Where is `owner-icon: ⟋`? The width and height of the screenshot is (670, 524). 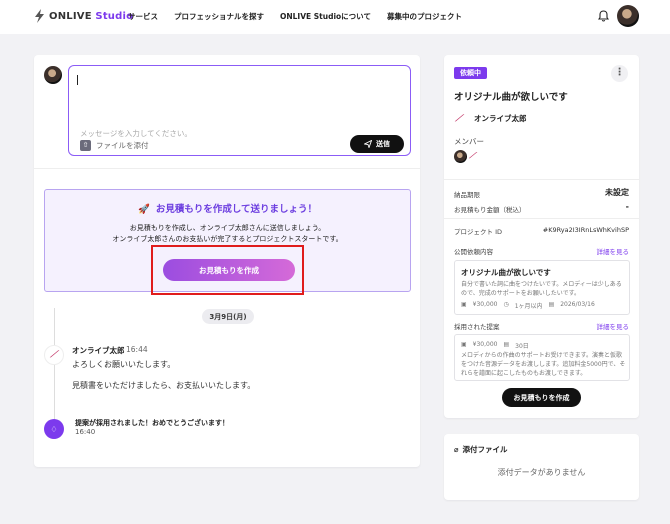 owner-icon: ⟋ is located at coordinates (459, 119).